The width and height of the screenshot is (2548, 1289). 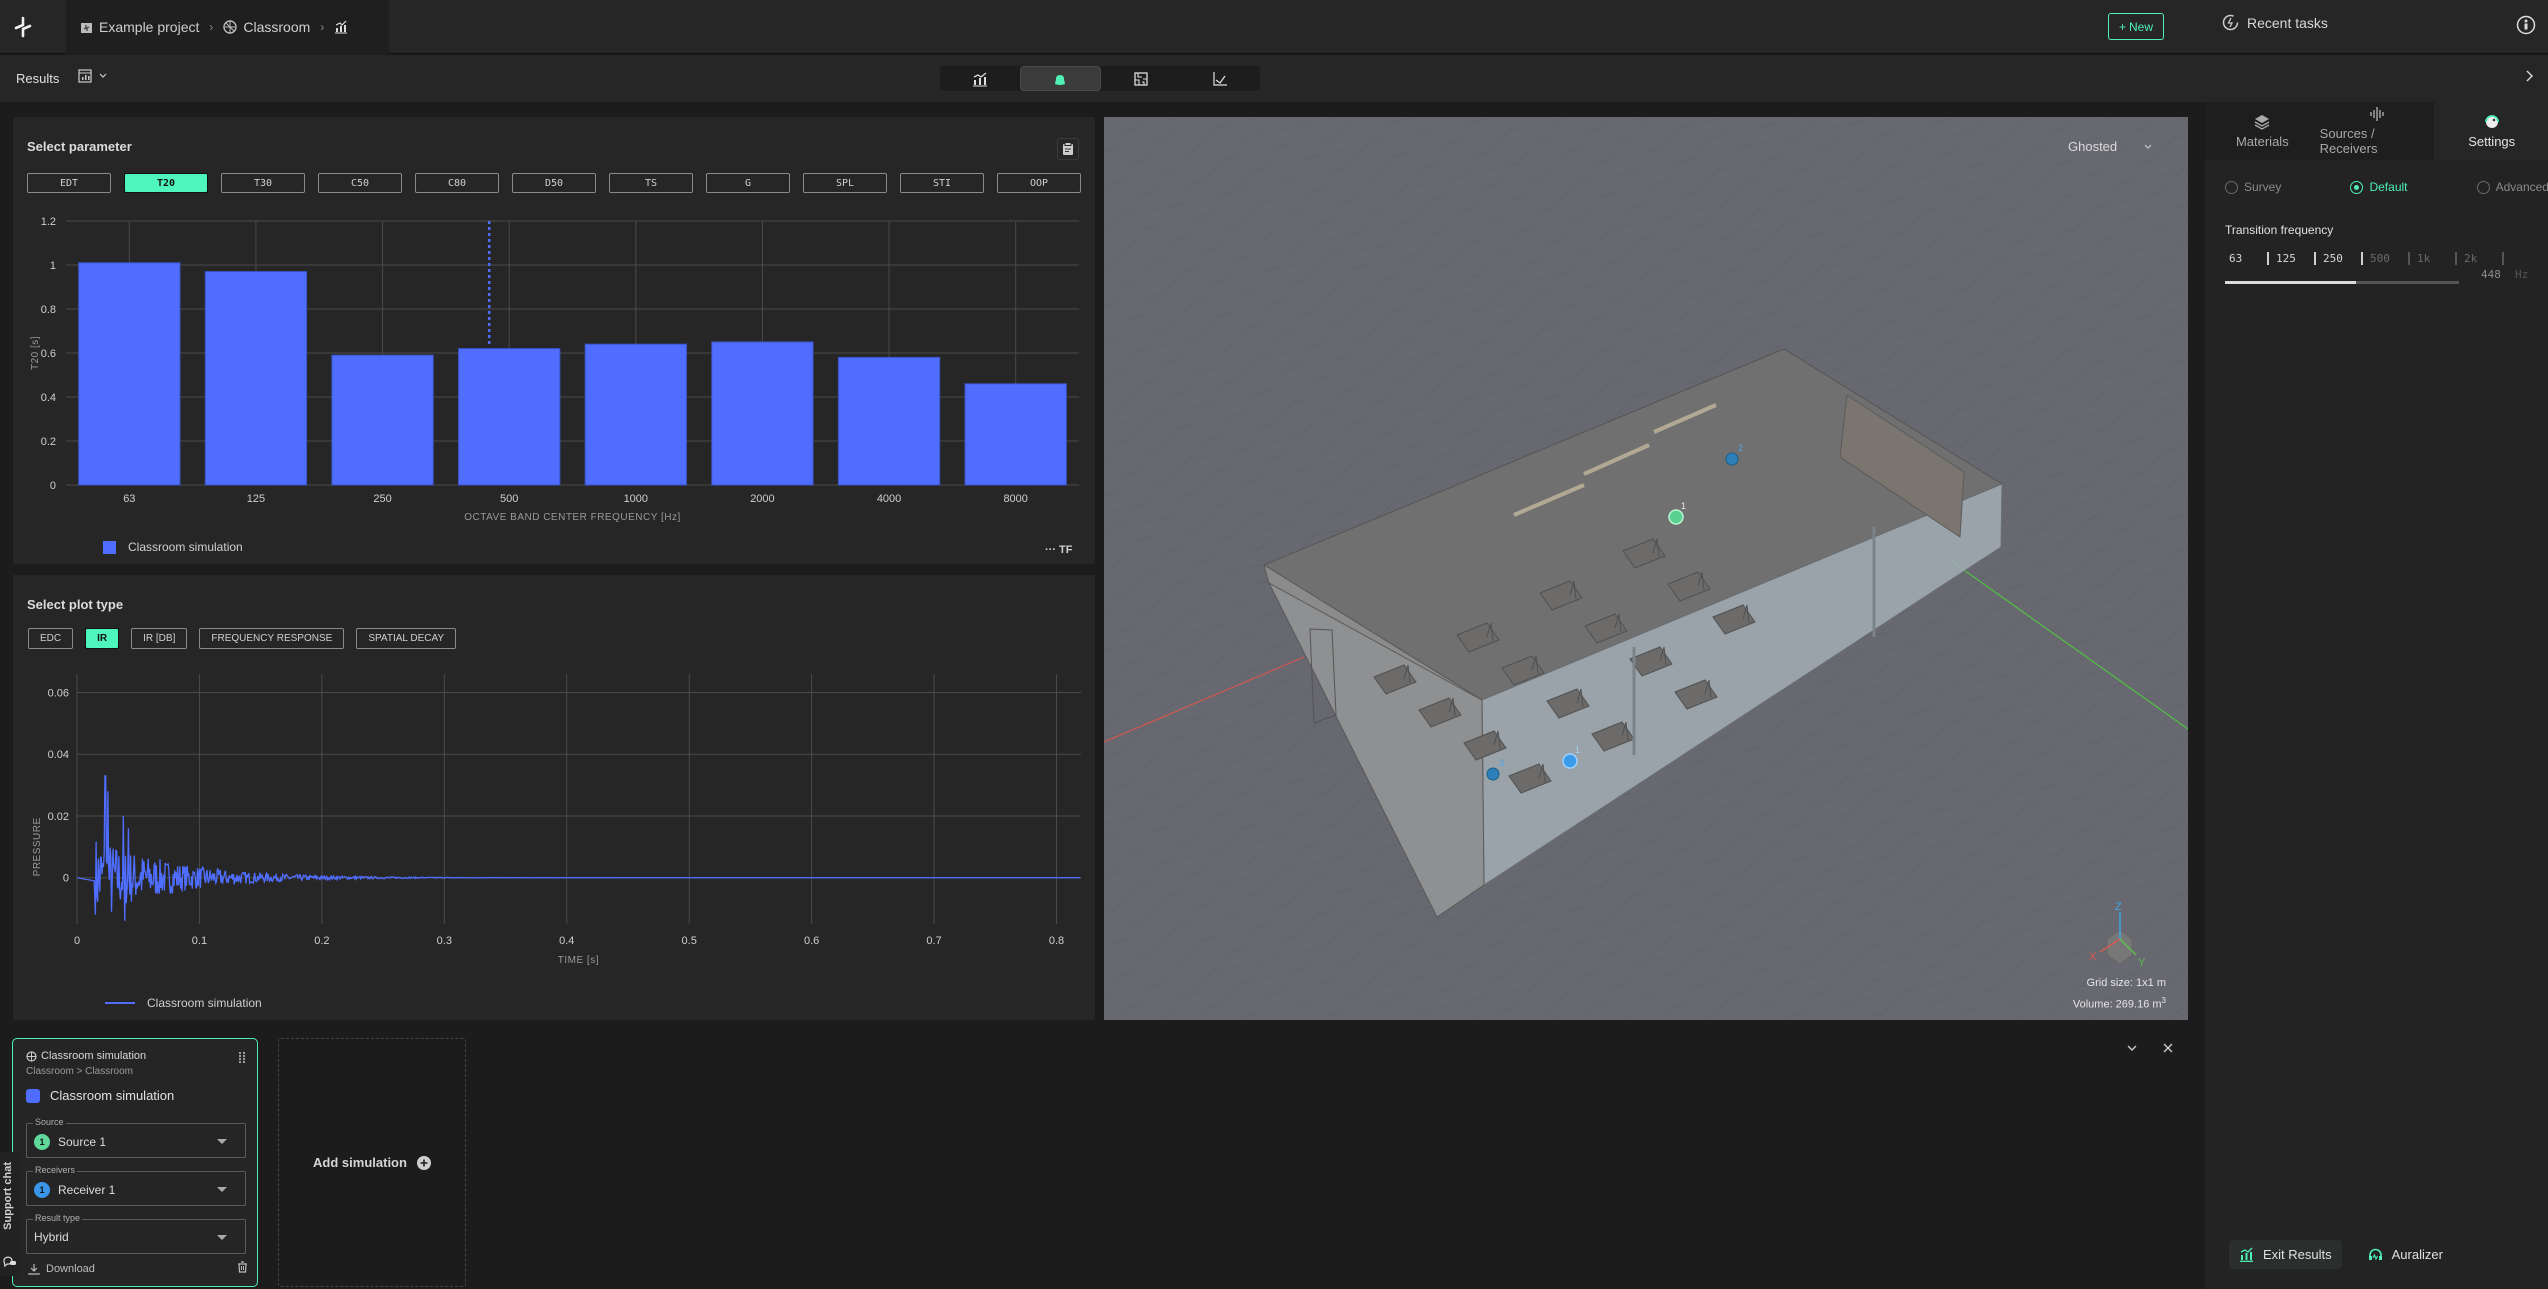 I want to click on new-button: + New, so click(x=2136, y=26).